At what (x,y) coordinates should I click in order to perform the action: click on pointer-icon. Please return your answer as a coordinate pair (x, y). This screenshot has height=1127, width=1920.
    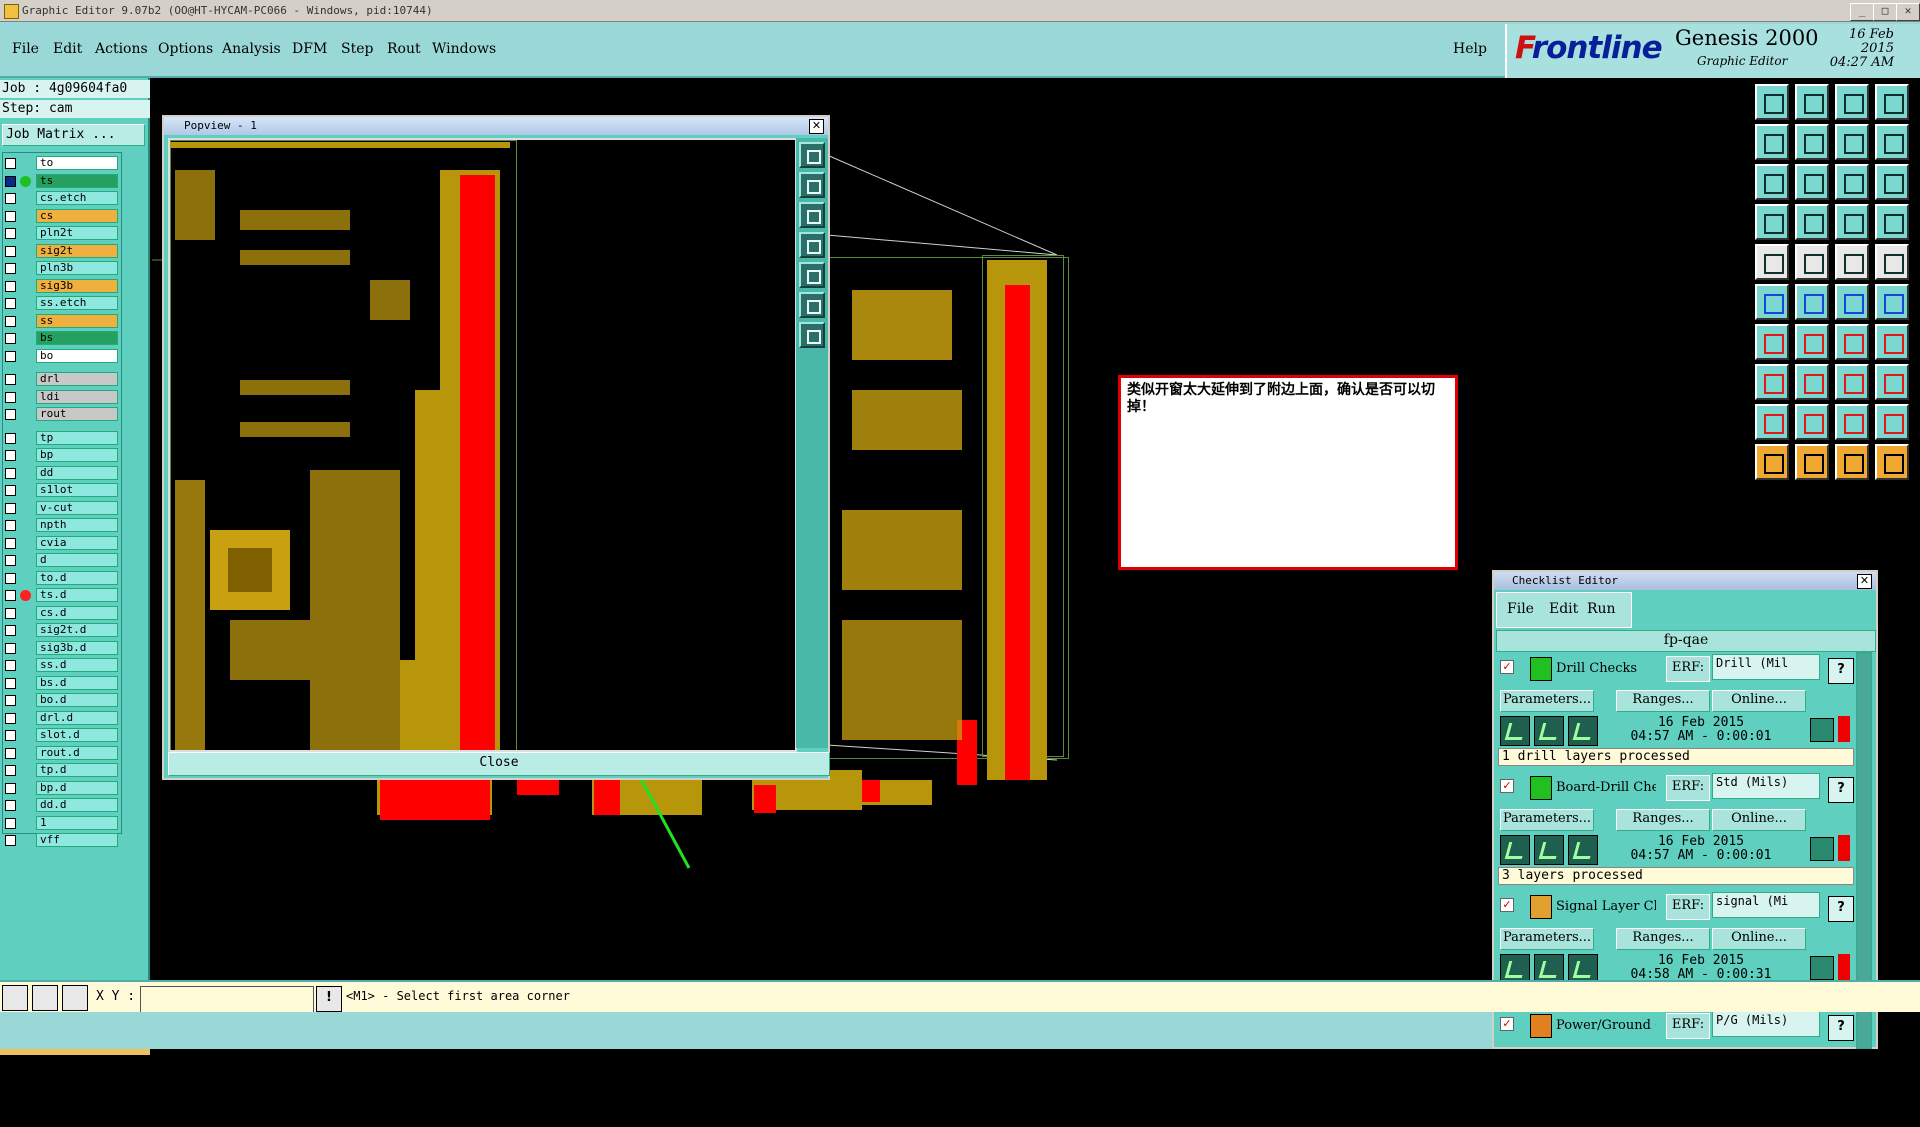
    Looking at the image, I should click on (1772, 462).